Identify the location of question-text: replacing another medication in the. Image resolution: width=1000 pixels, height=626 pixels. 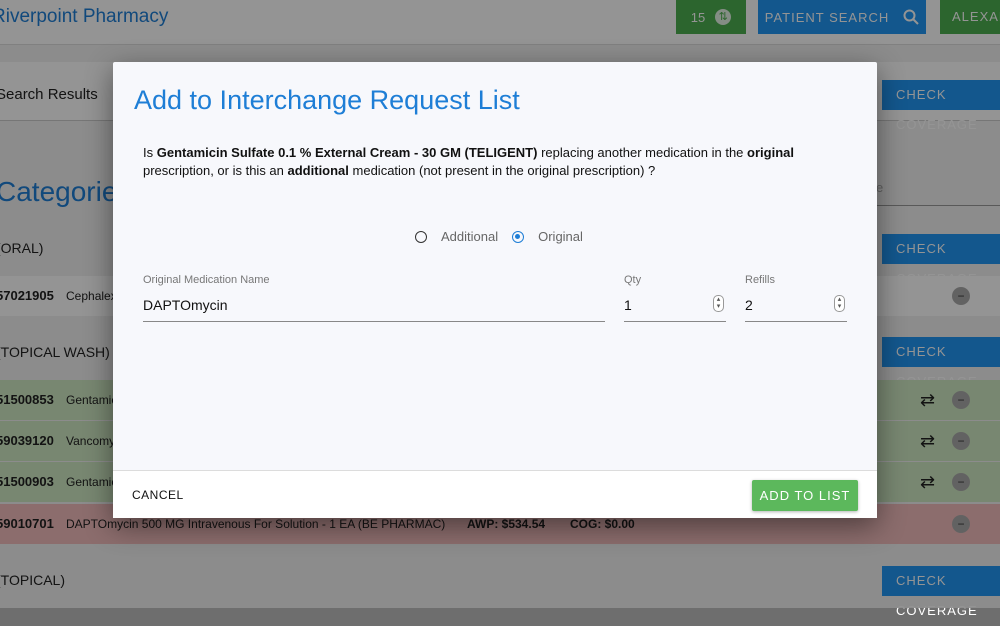
(642, 152).